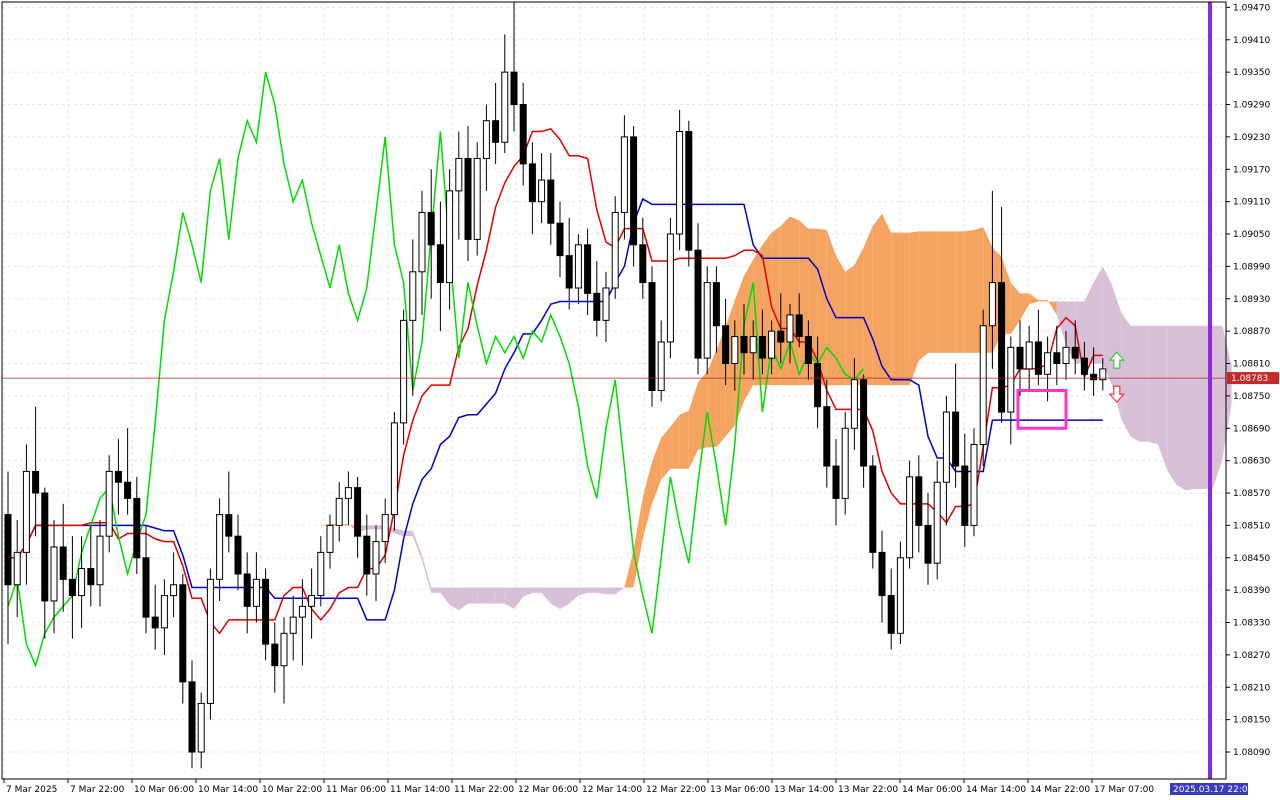 The width and height of the screenshot is (1280, 800). What do you see at coordinates (1251, 753) in the screenshot?
I see `y-tick-label: 1.08090` at bounding box center [1251, 753].